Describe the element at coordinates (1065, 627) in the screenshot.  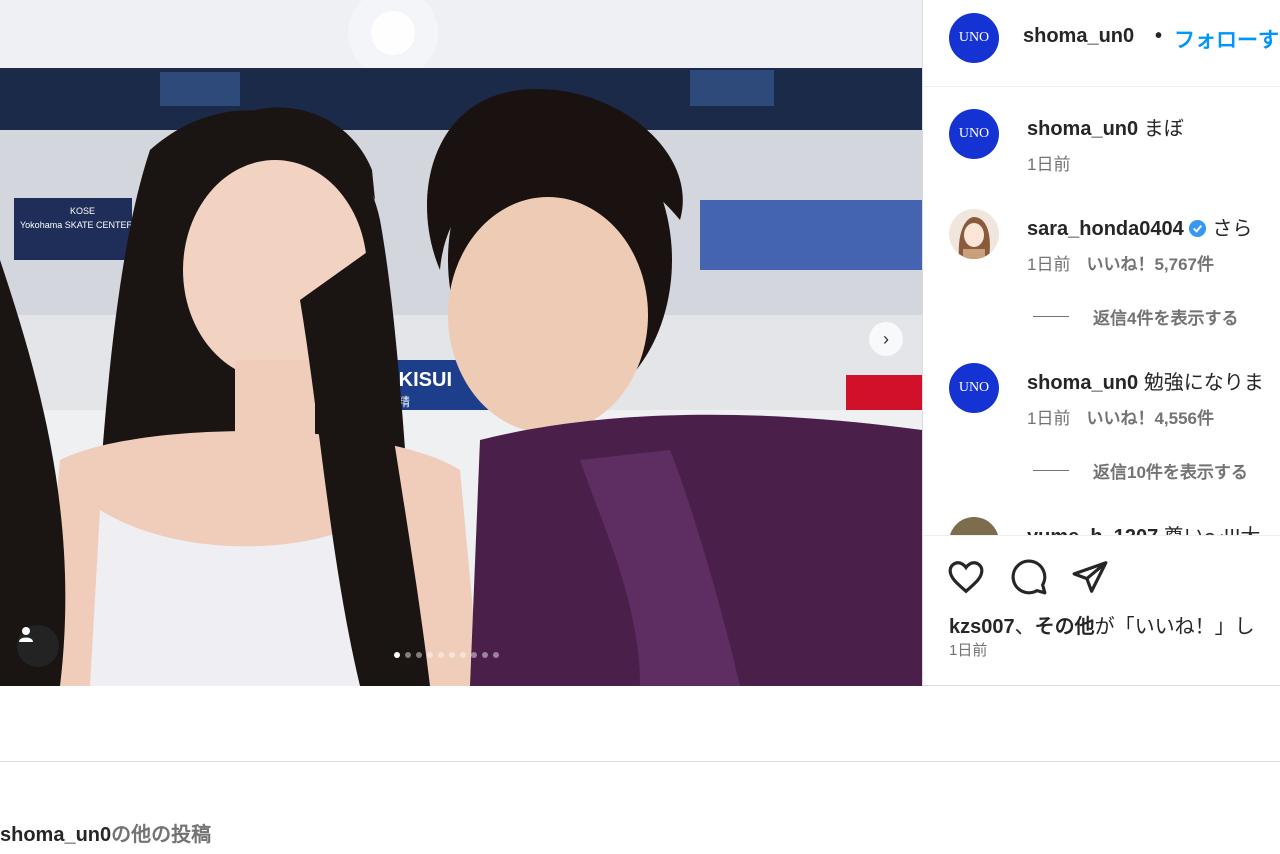
I see `liked-by-others-link: その他` at that location.